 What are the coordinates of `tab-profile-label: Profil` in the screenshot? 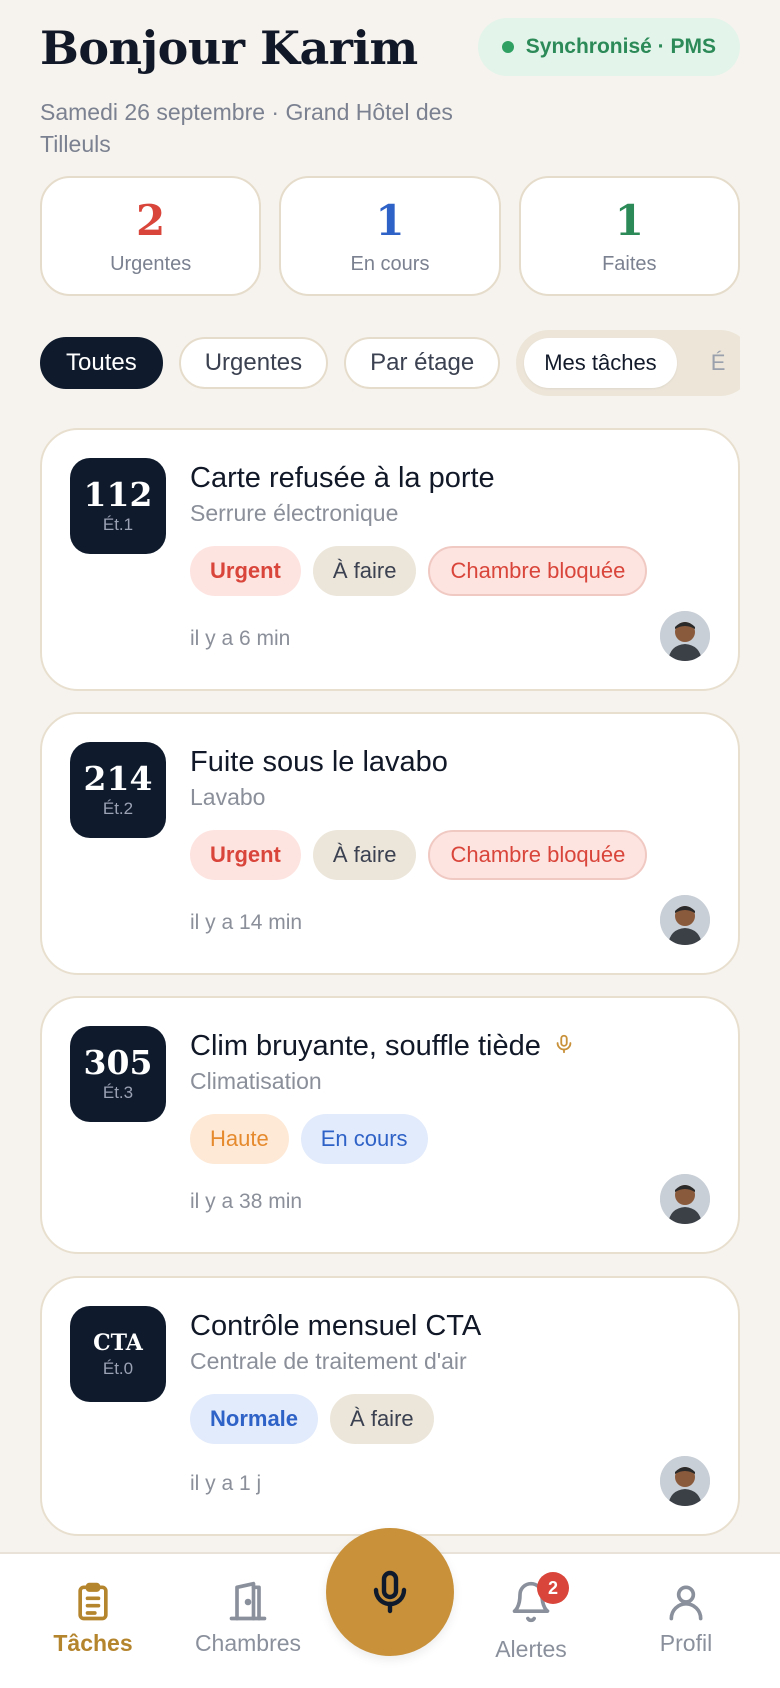 It's located at (686, 1643).